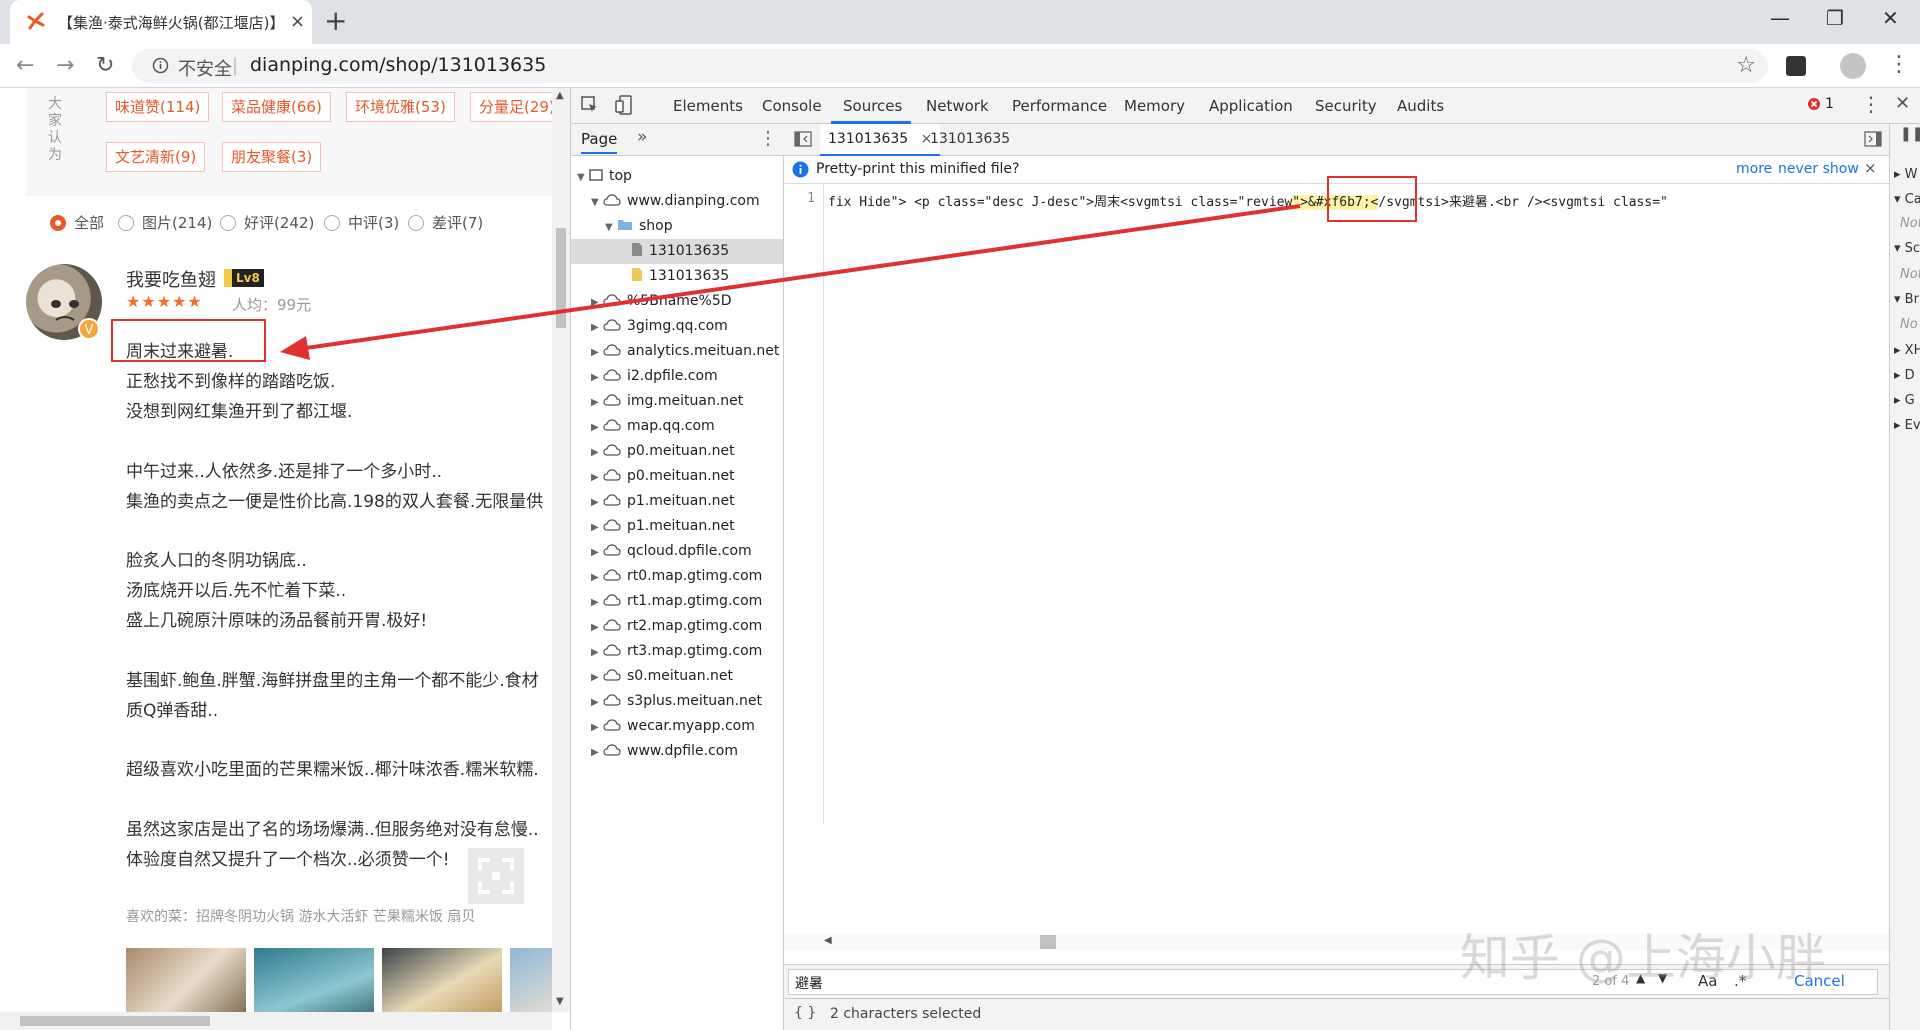  What do you see at coordinates (1251, 106) in the screenshot?
I see `tab-application: Application` at bounding box center [1251, 106].